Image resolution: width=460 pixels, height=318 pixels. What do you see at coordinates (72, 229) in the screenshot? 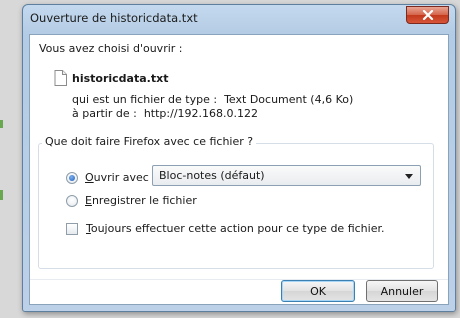
I see `always-do-checkbox` at bounding box center [72, 229].